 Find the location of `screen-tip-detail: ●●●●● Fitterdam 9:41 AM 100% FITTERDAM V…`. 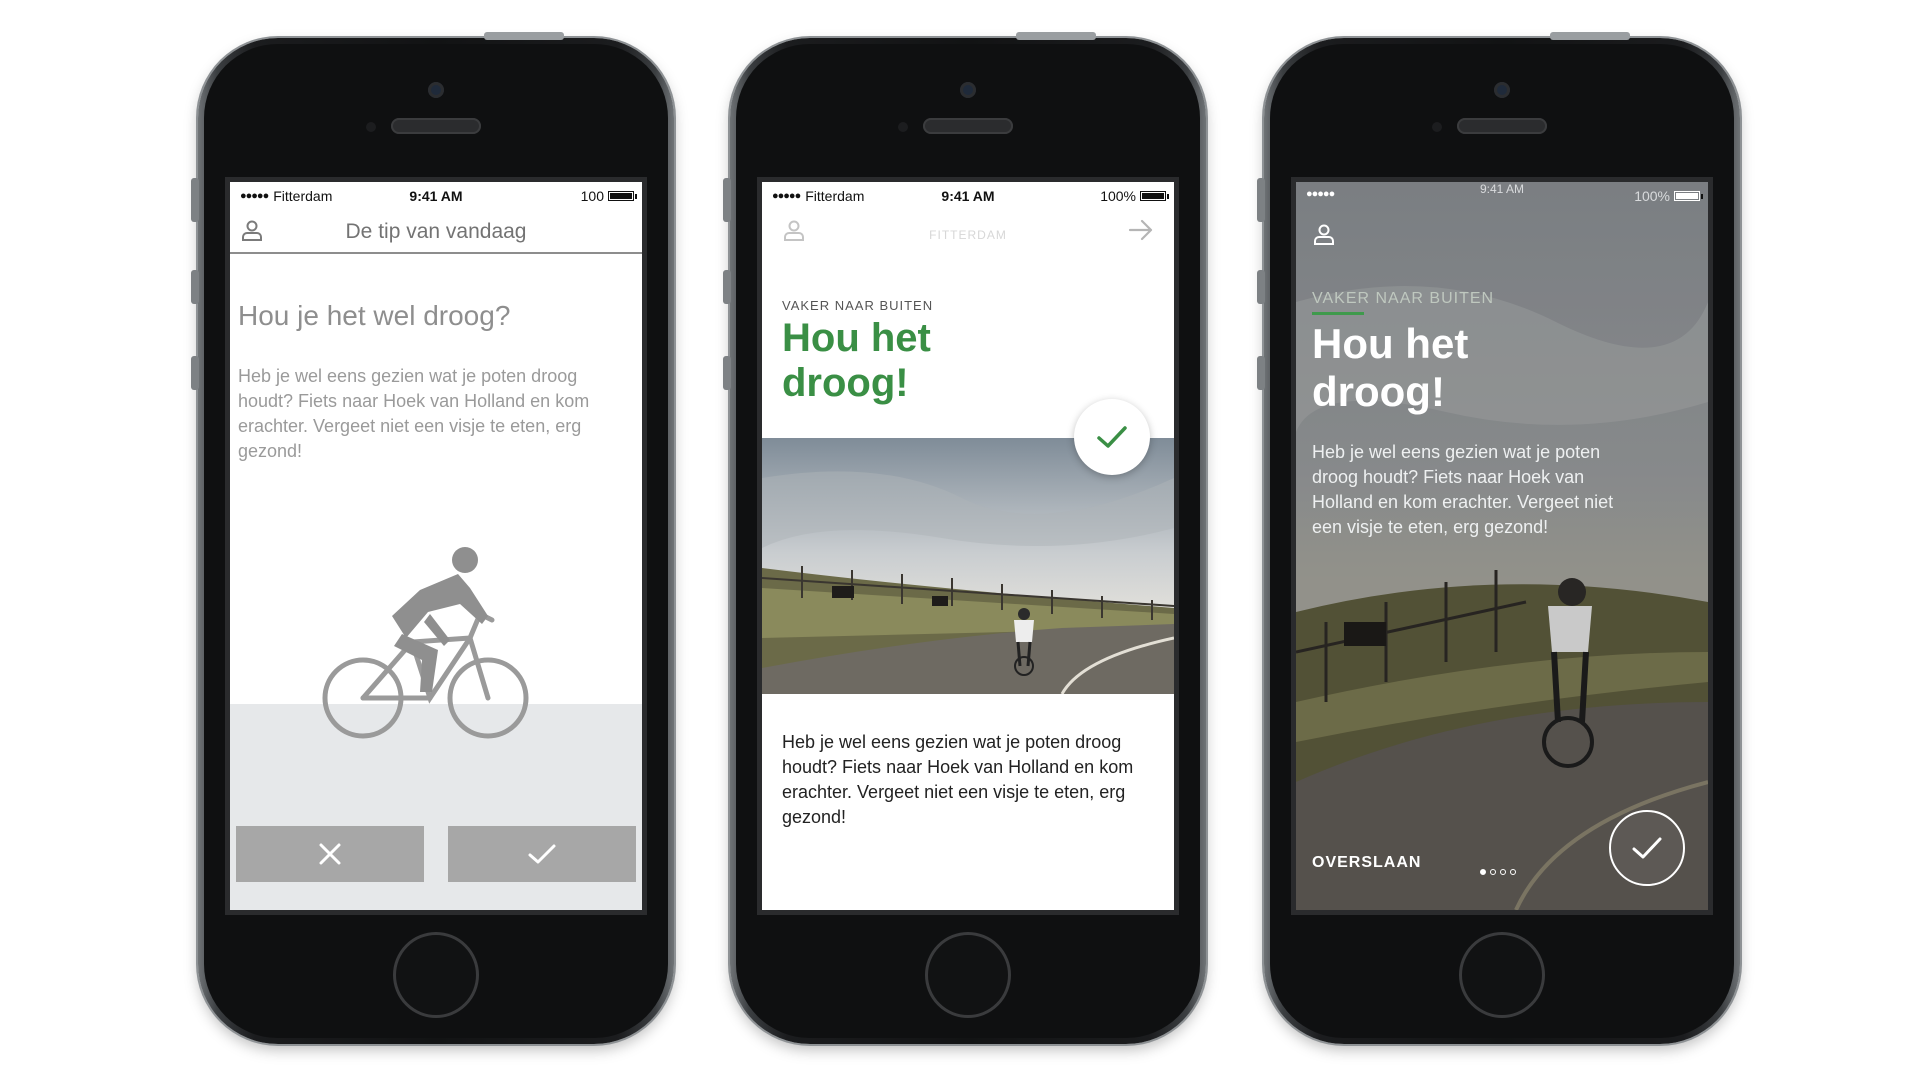

screen-tip-detail: ●●●●● Fitterdam 9:41 AM 100% FITTERDAM V… is located at coordinates (968, 546).